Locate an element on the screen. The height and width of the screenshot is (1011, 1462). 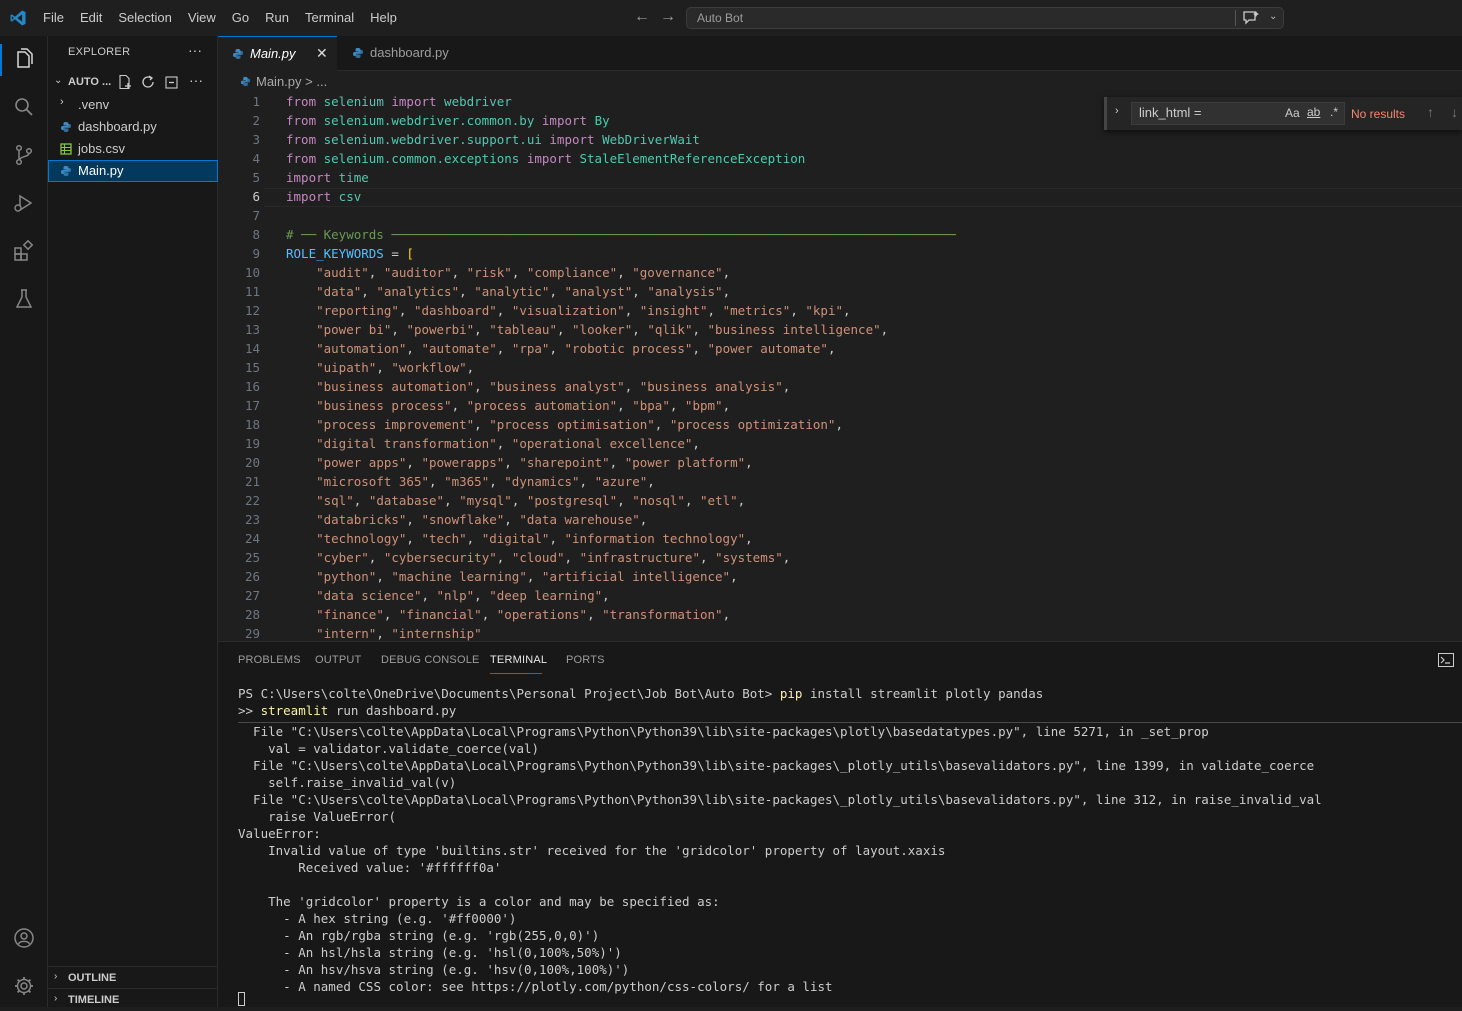
settings-gear-icon is located at coordinates (24, 986).